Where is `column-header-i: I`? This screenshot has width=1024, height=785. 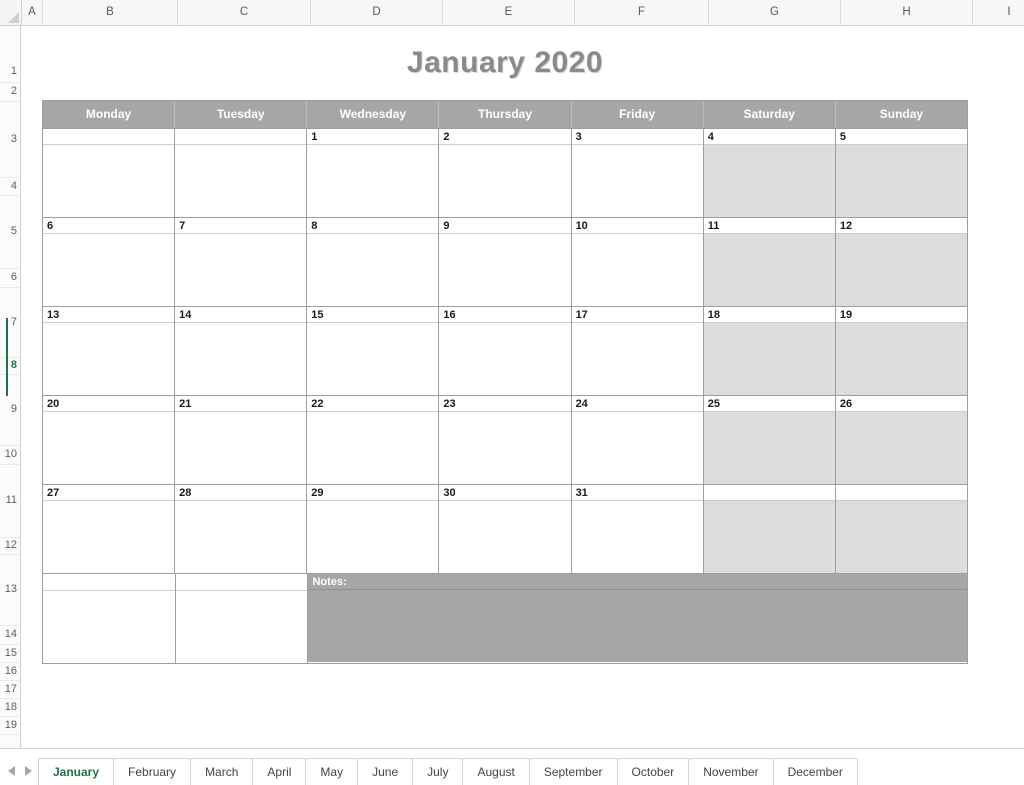 column-header-i: I is located at coordinates (998, 12).